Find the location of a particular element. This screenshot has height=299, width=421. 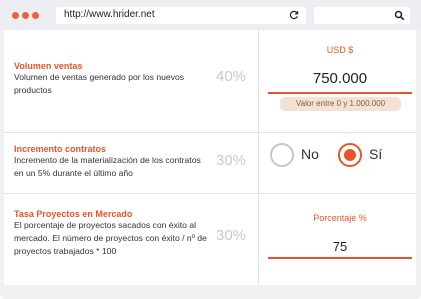

kpi-weight: 40% is located at coordinates (231, 76).